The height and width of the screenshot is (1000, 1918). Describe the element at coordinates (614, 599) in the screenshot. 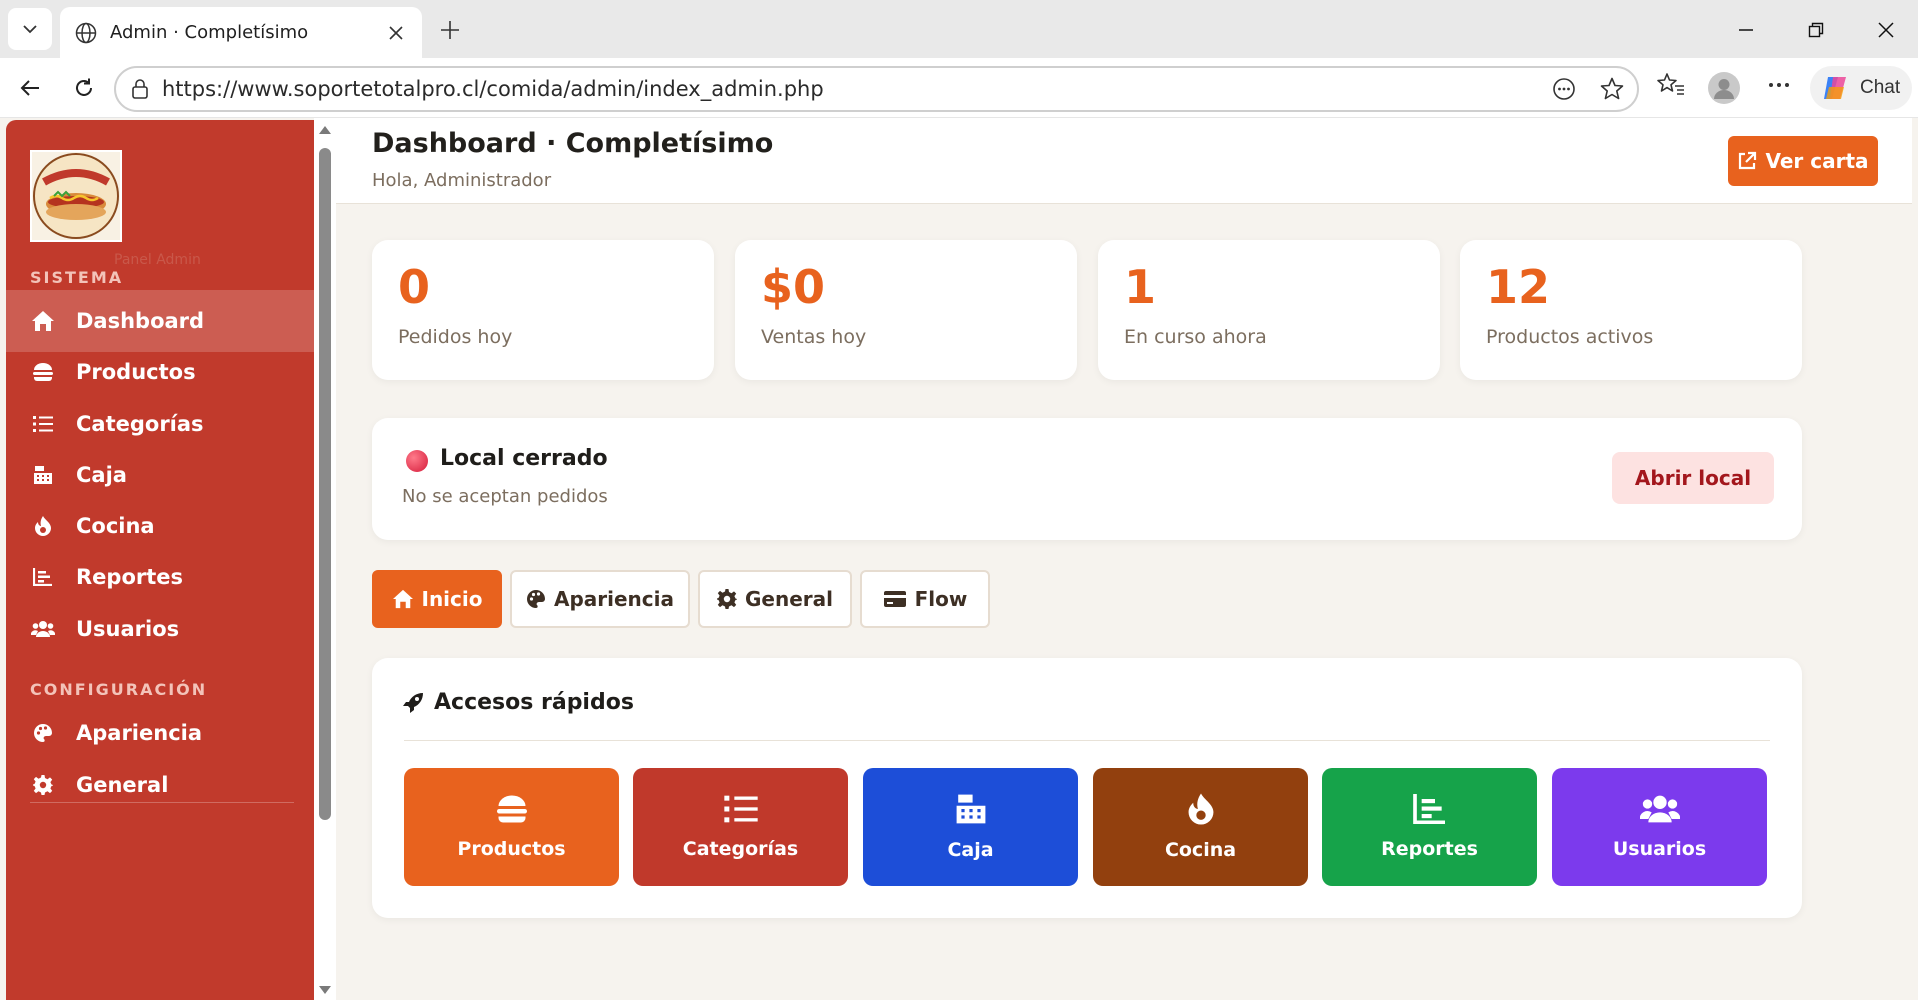

I see `tab-label: Apariencia` at that location.